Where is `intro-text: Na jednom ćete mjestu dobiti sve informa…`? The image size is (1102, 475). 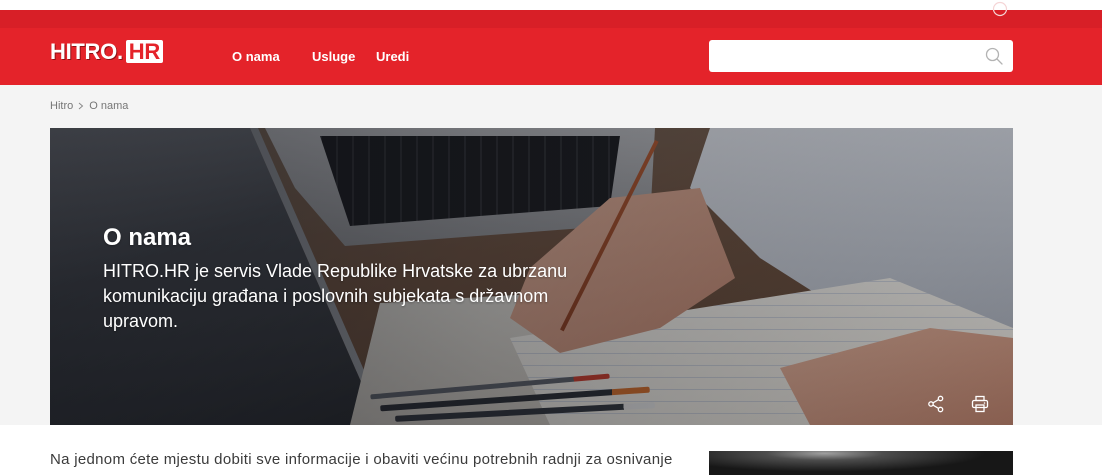 intro-text: Na jednom ćete mjestu dobiti sve informa… is located at coordinates (361, 459).